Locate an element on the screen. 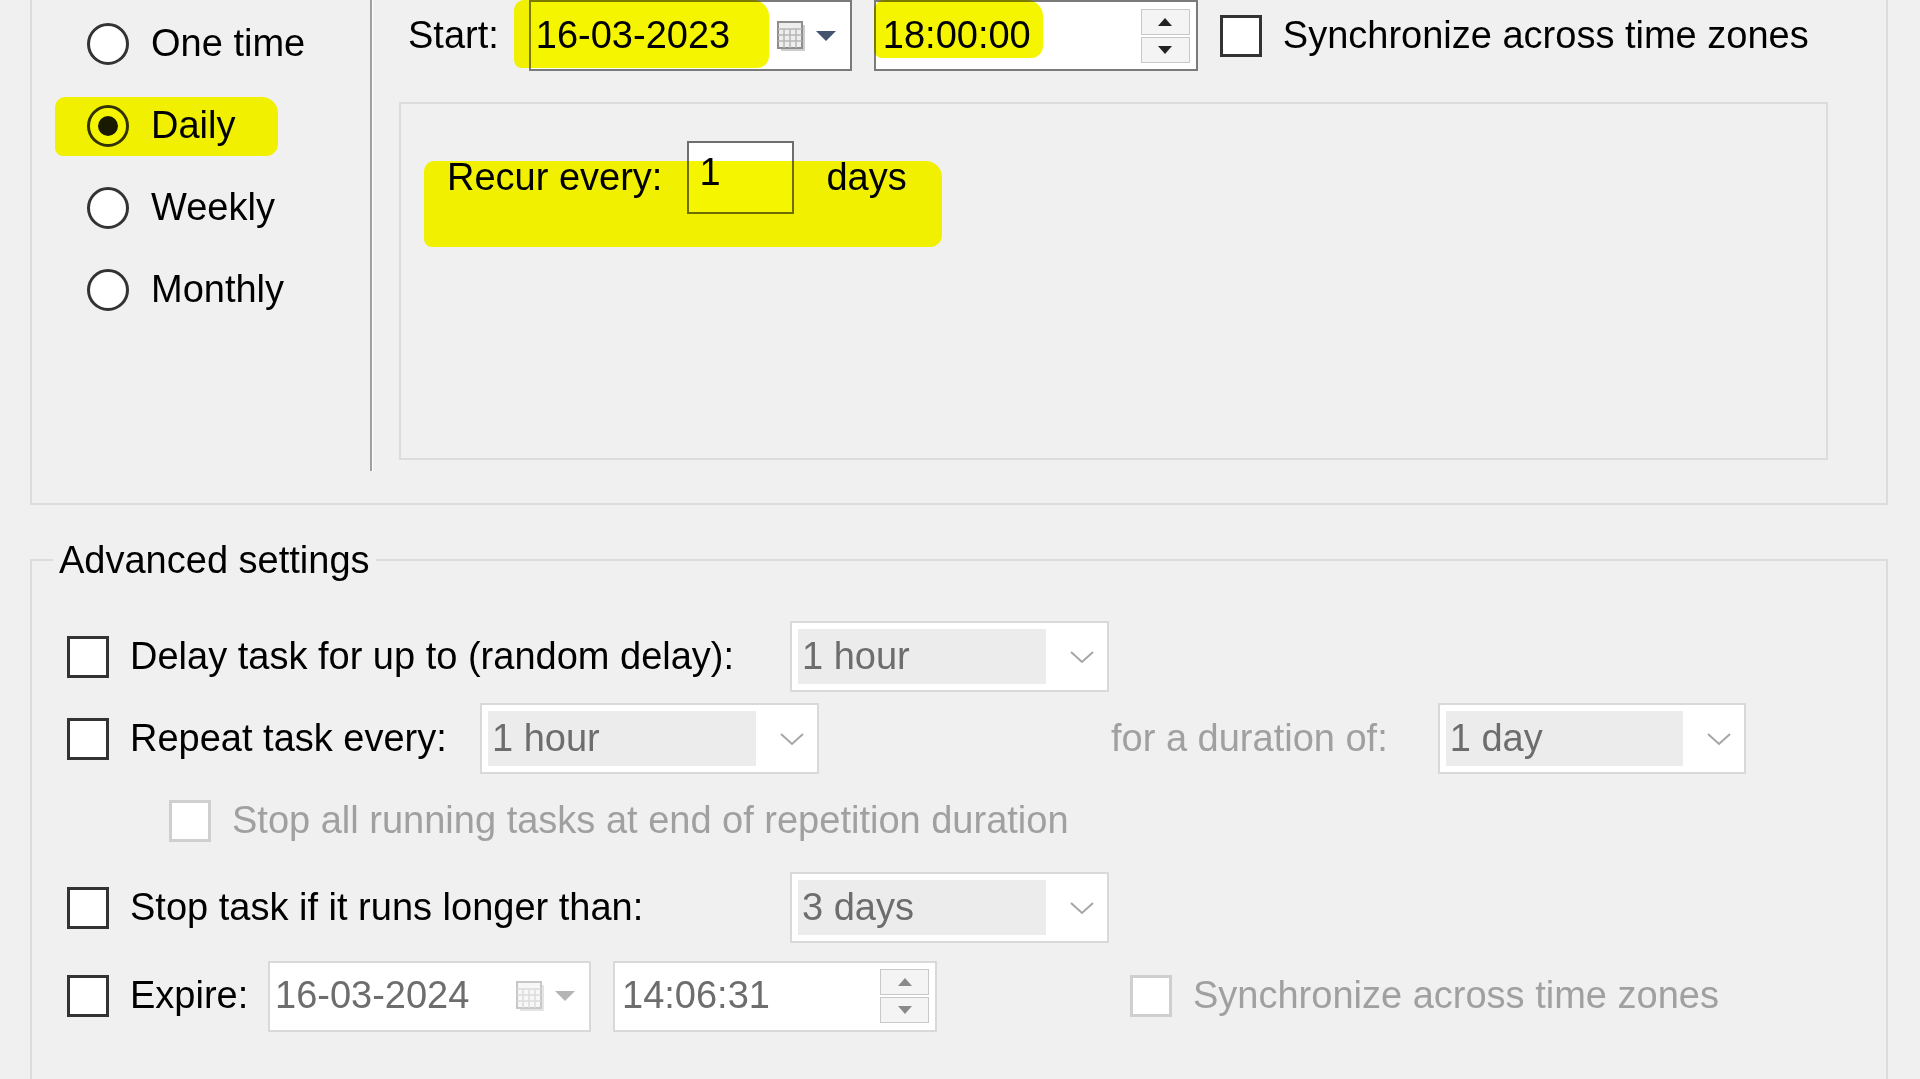  spin-down-button is located at coordinates (1165, 49).